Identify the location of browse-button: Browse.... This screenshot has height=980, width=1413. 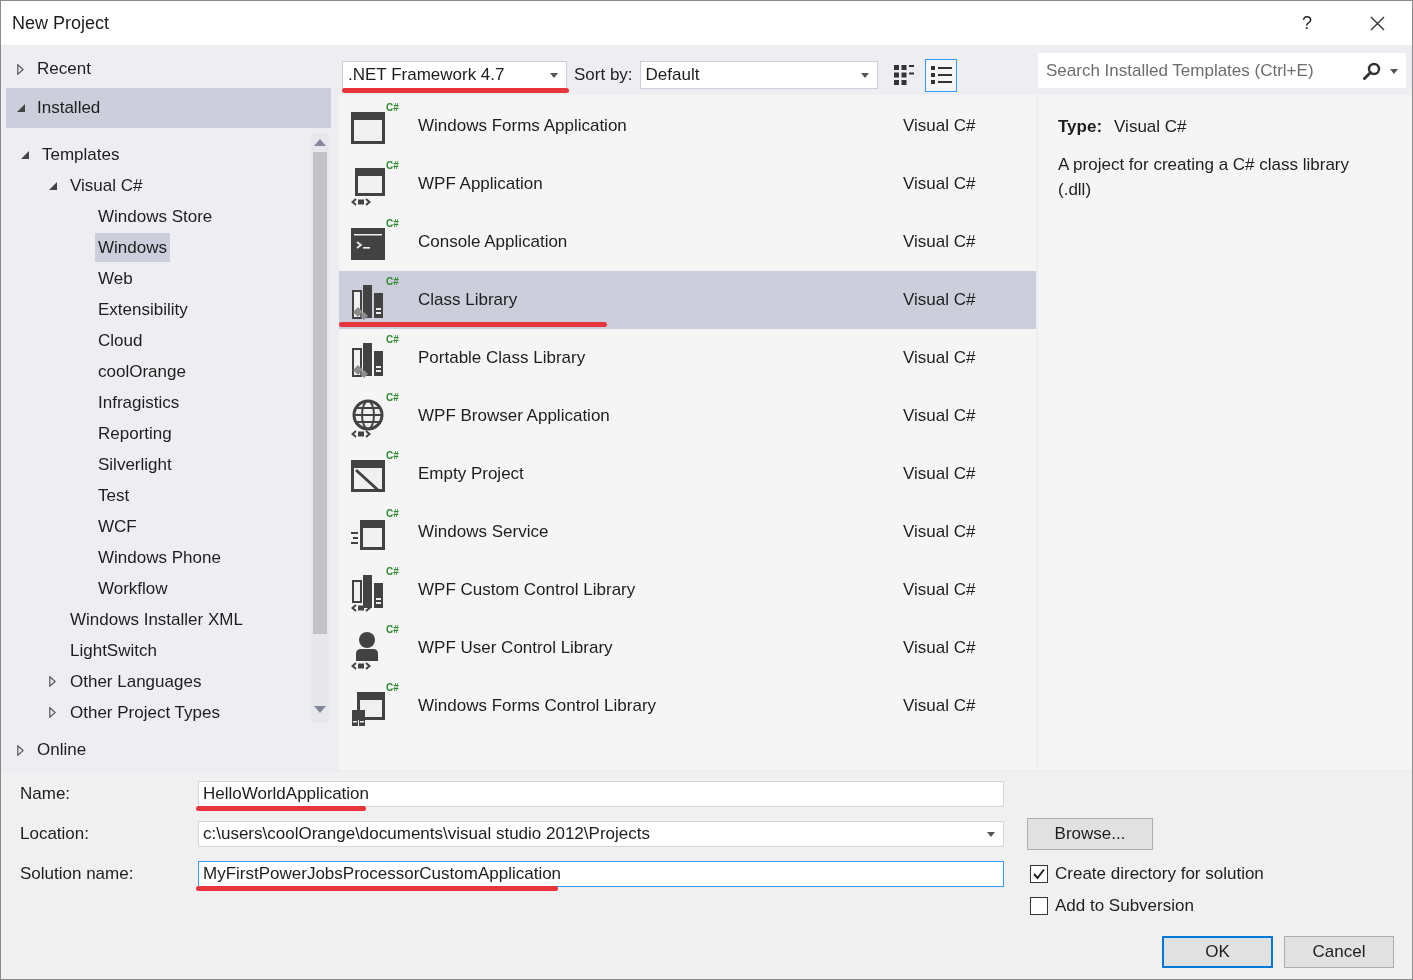
(1090, 834).